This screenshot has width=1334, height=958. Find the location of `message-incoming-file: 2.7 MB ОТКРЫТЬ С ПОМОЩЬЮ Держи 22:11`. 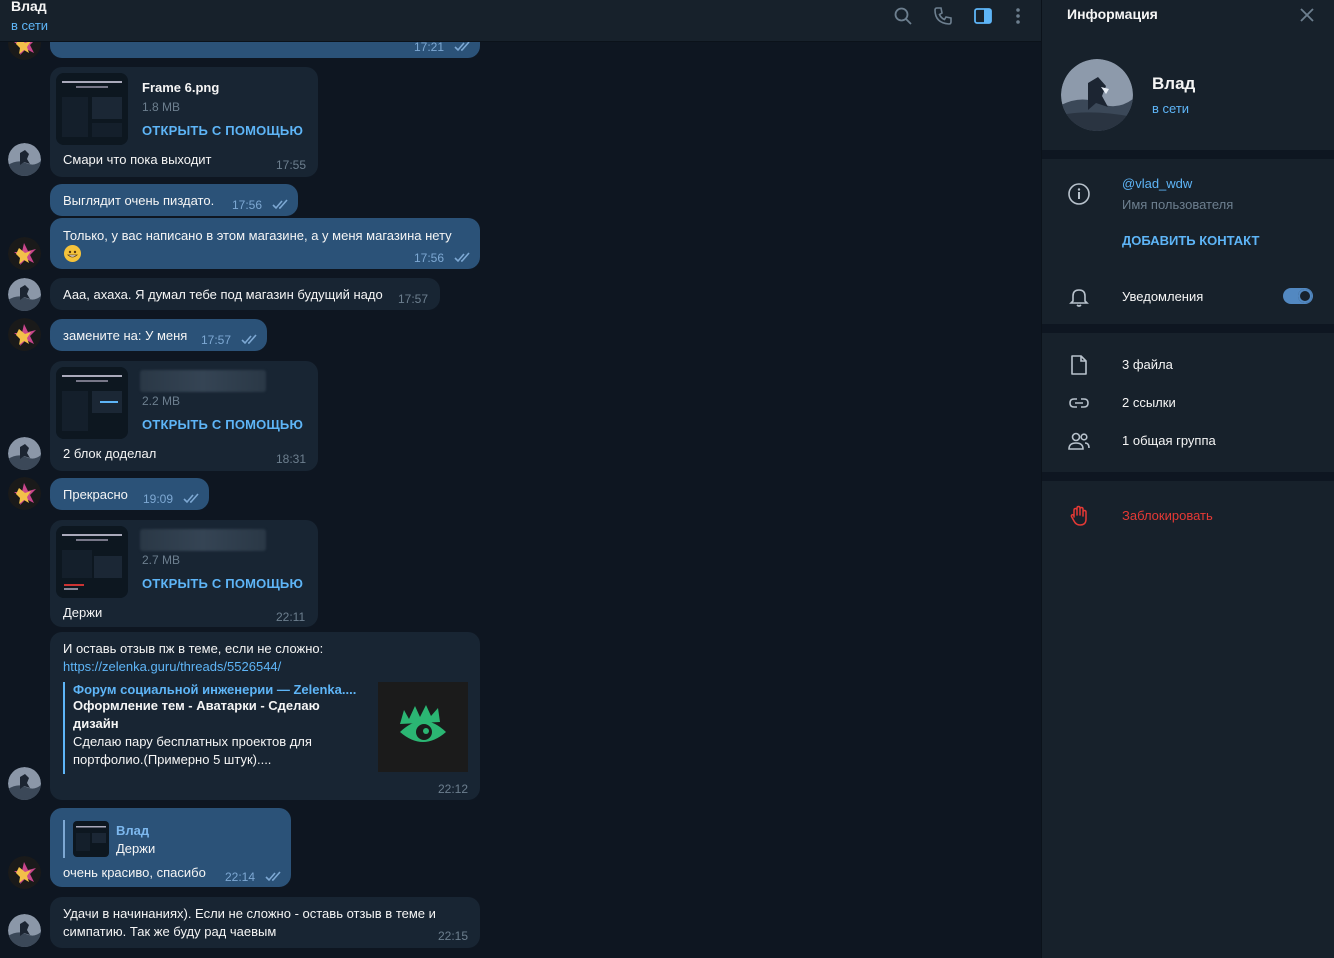

message-incoming-file: 2.7 MB ОТКРЫТЬ С ПОМОЩЬЮ Держи 22:11 is located at coordinates (184, 573).